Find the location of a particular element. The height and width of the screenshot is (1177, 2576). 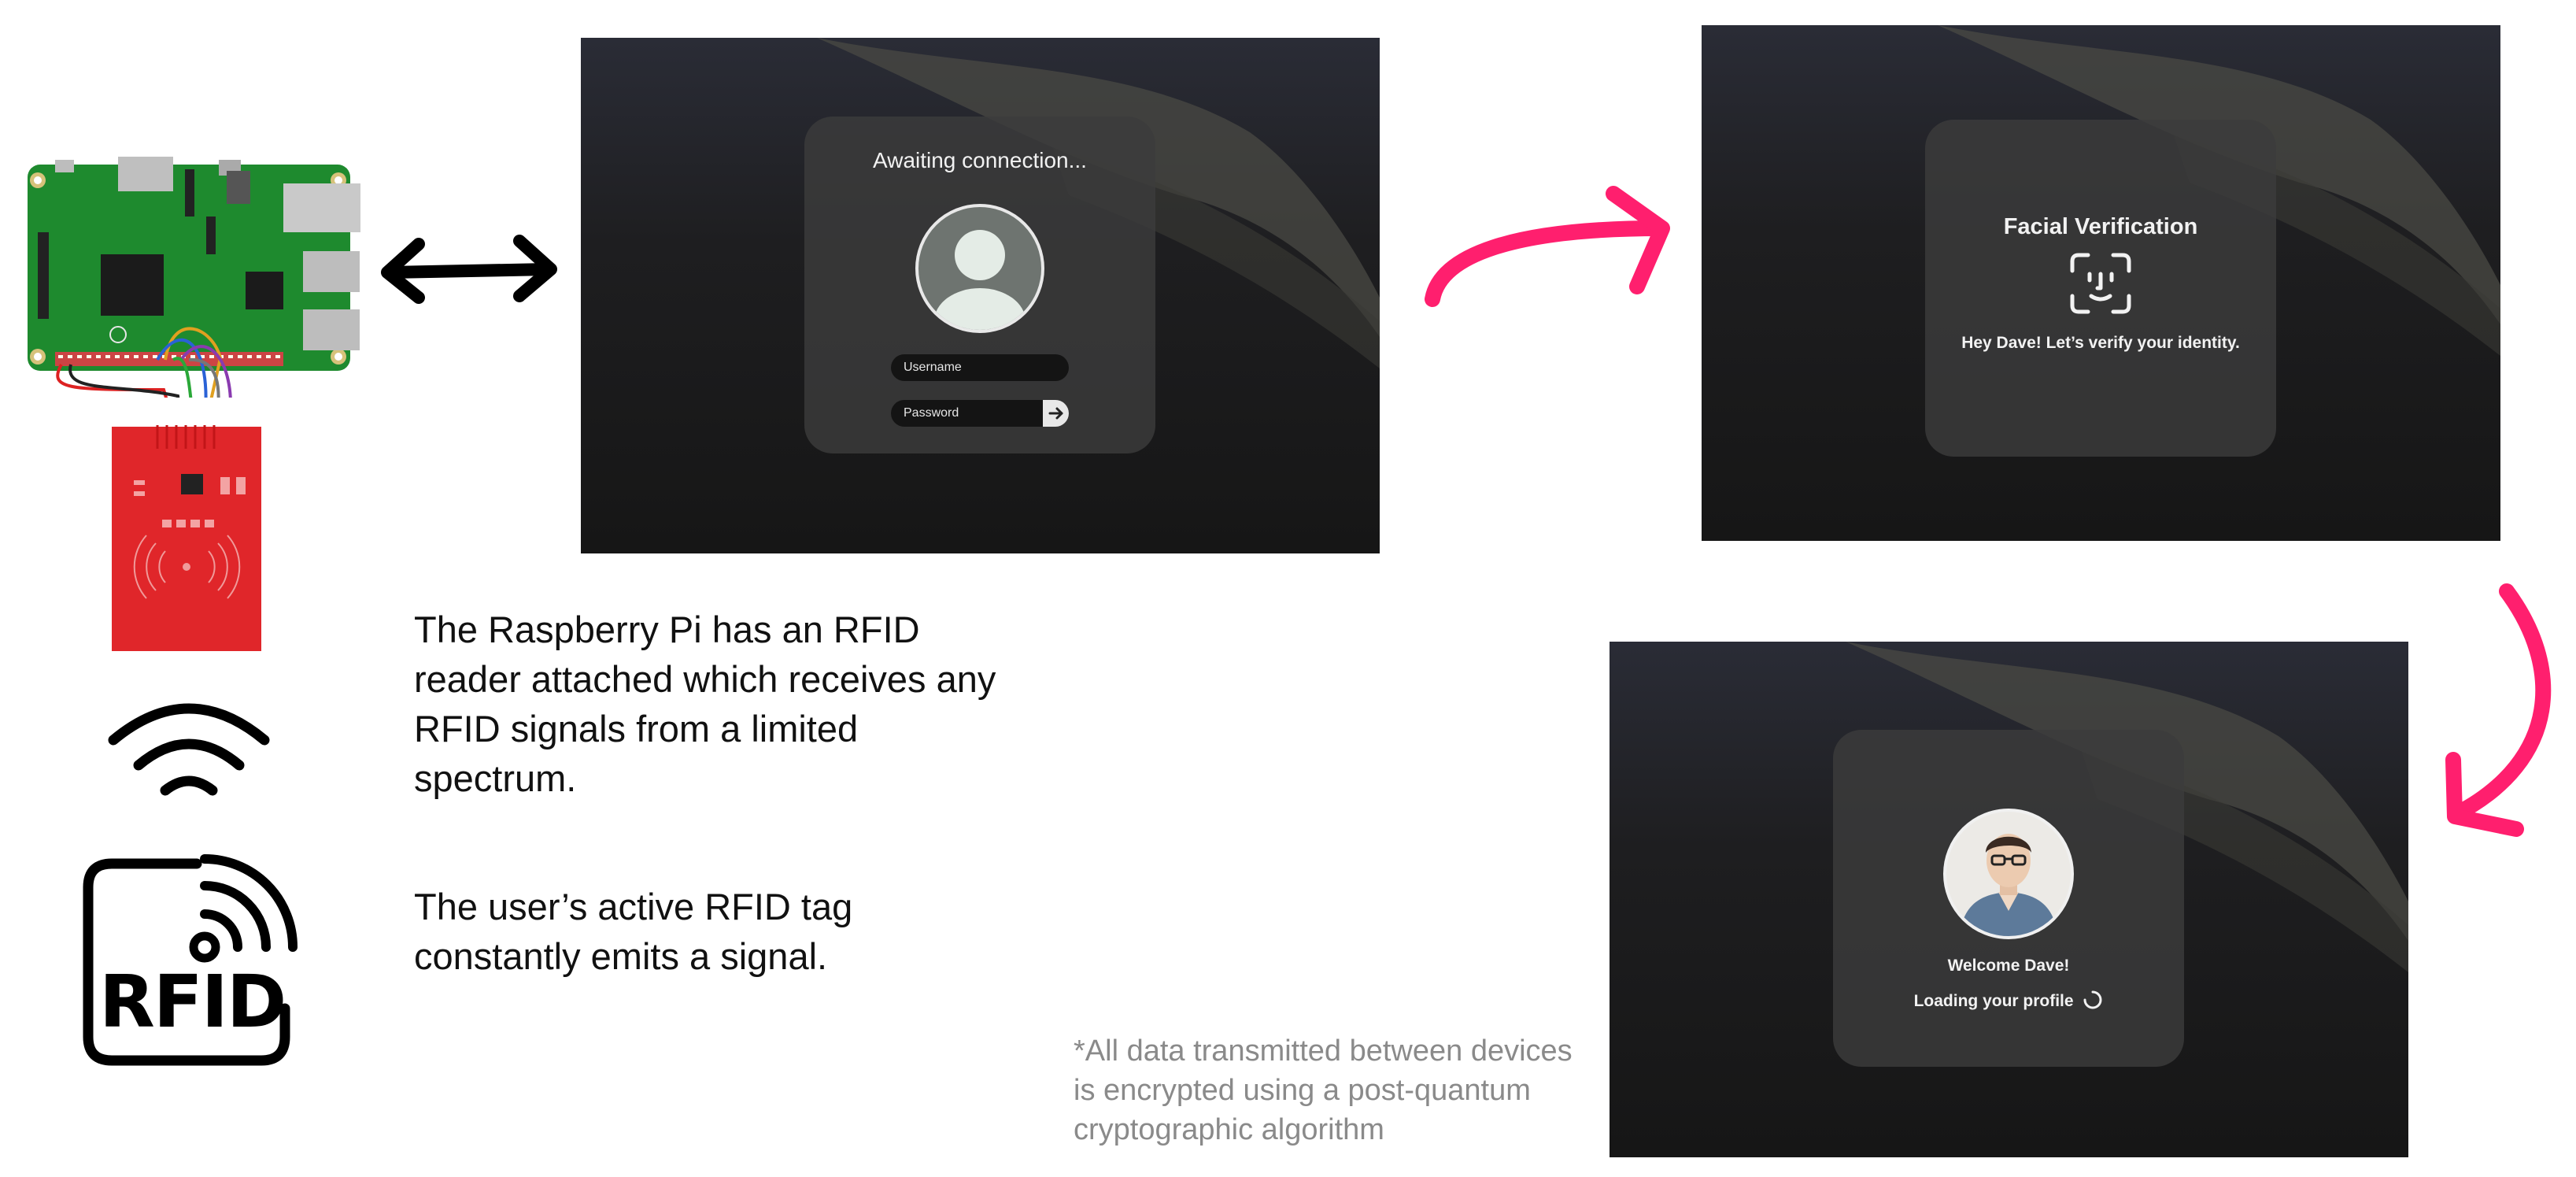

rfid-tag-icon: RFID is located at coordinates (193, 962).